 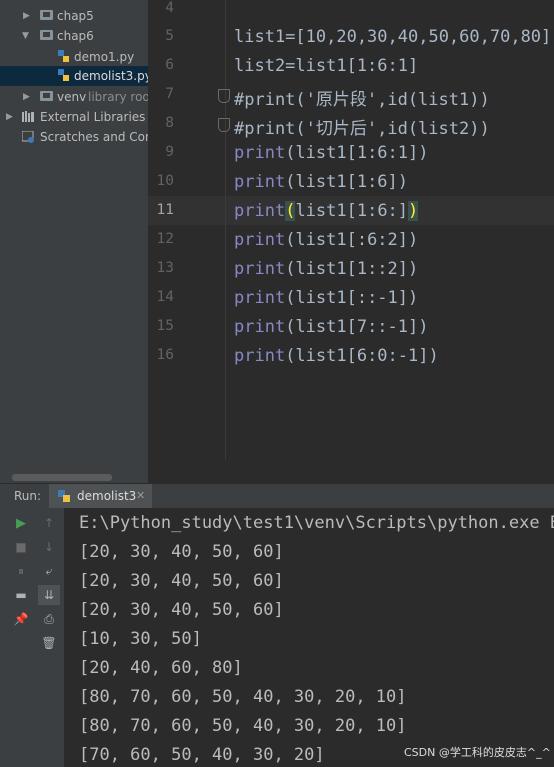 I want to click on tree-item-label: chap5, so click(x=75, y=16).